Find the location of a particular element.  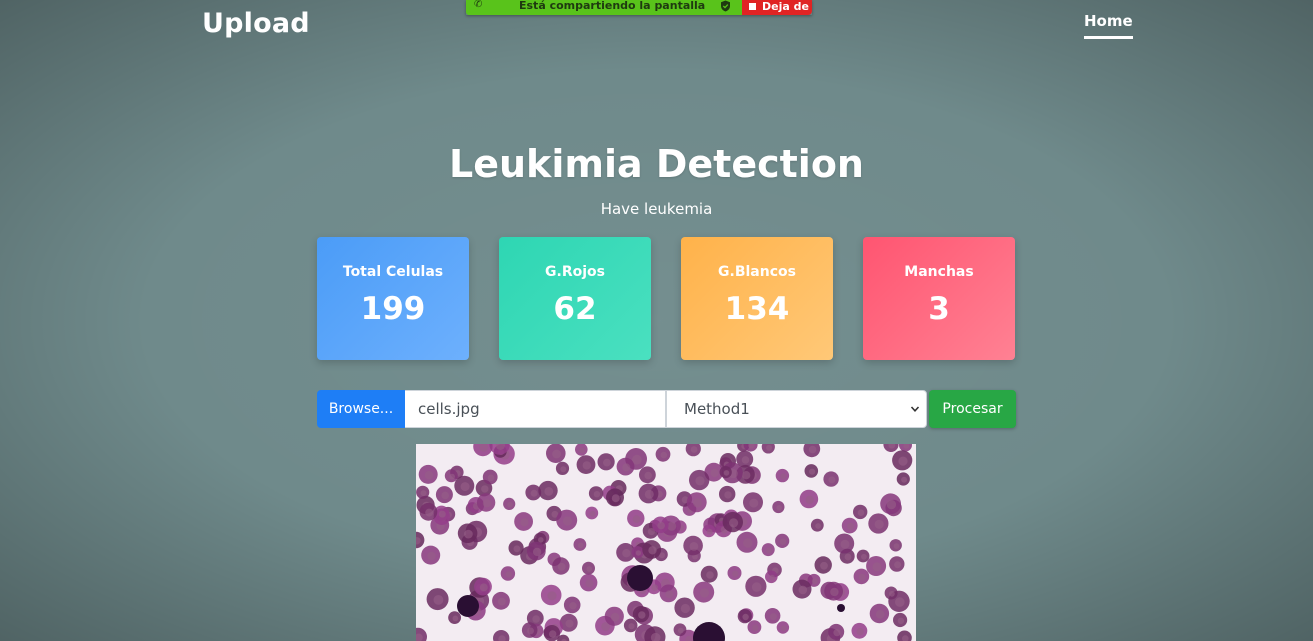

stat-value: 3 is located at coordinates (939, 309).